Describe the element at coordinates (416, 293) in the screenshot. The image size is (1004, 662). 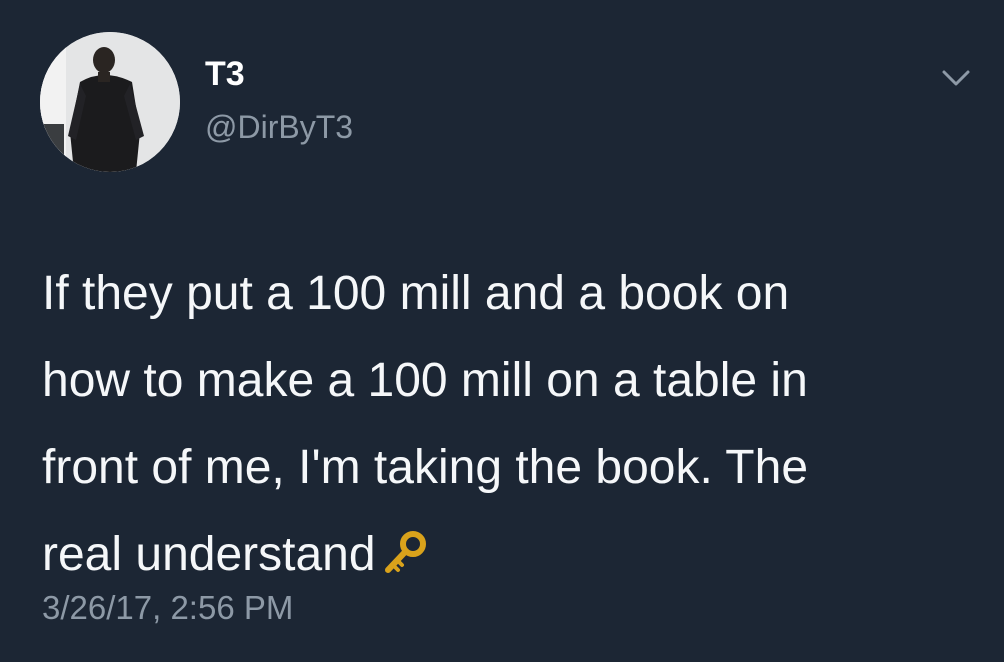
I see `tweet-text-line: If they put a 100 mill and a book on` at that location.